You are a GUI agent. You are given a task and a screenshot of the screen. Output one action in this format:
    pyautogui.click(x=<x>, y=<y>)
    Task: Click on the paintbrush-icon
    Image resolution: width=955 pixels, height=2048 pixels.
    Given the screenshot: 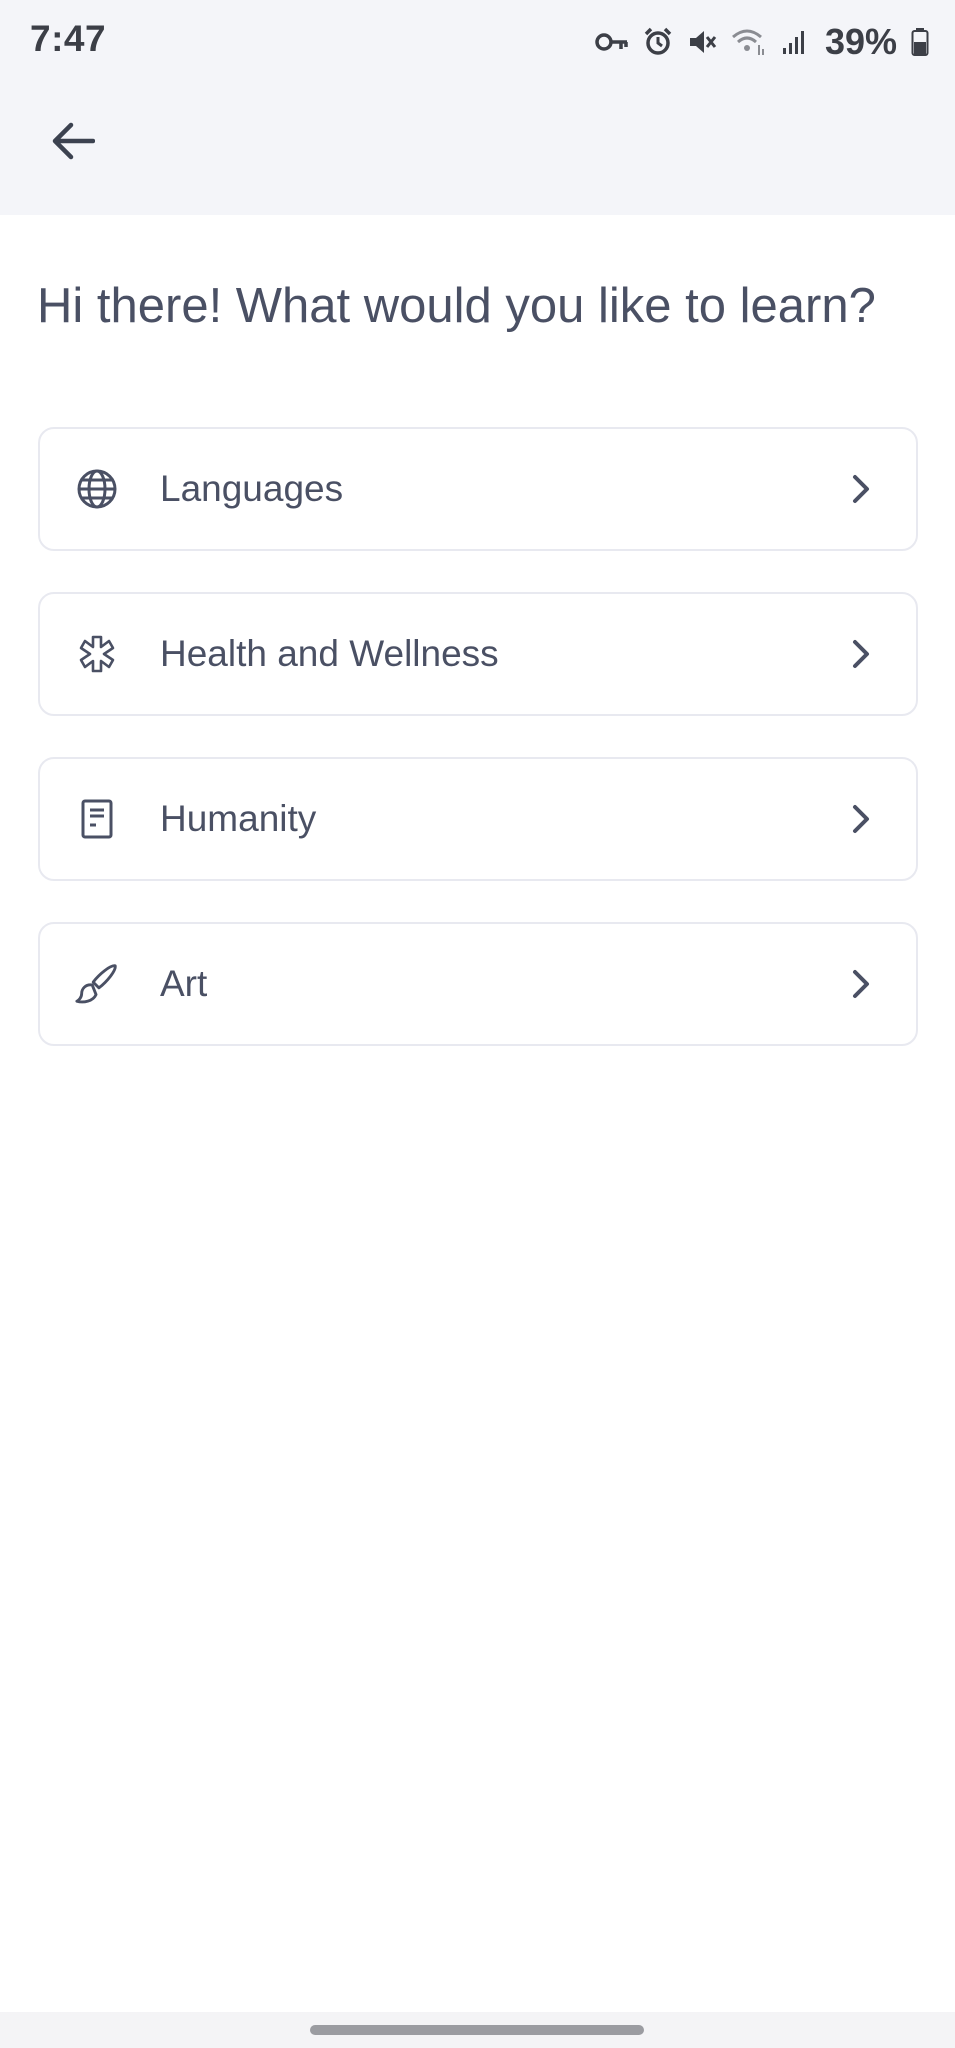 What is the action you would take?
    pyautogui.click(x=97, y=984)
    